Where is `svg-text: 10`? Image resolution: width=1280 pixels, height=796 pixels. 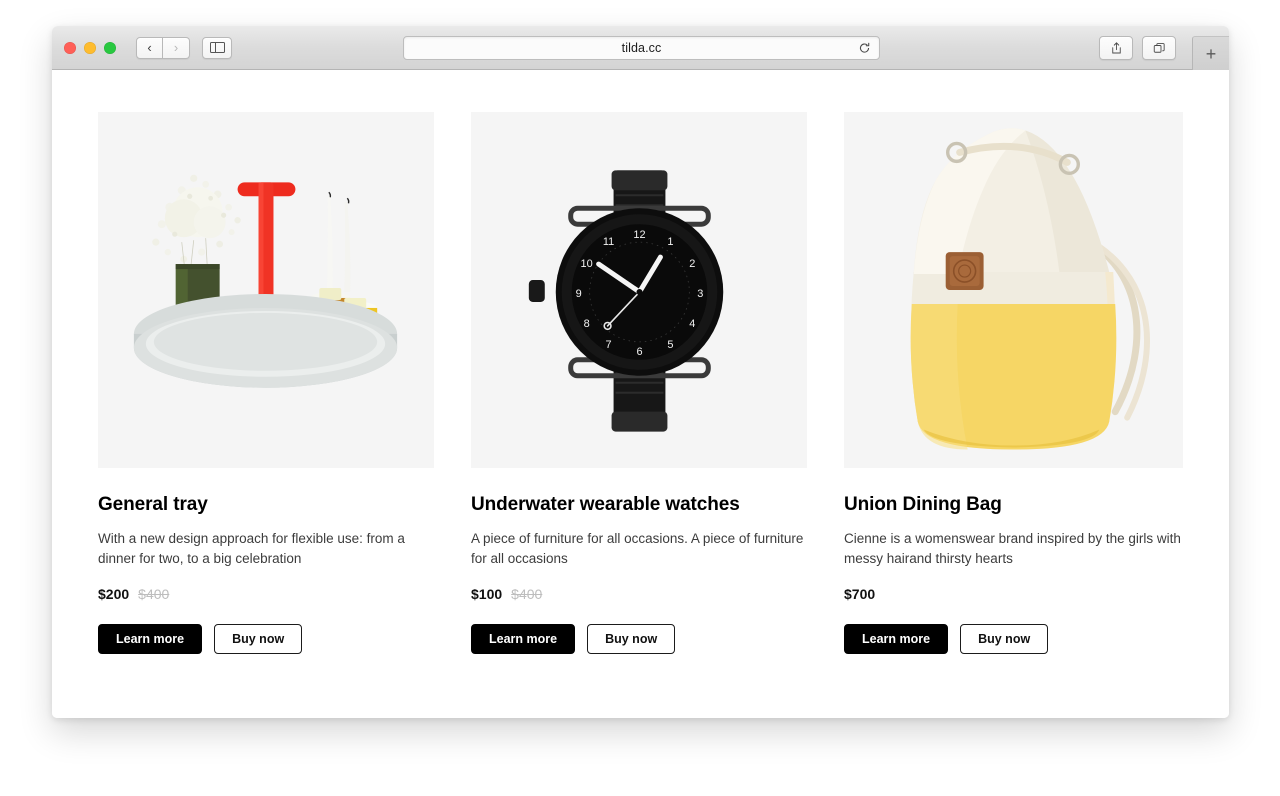
svg-text: 10 is located at coordinates (587, 264).